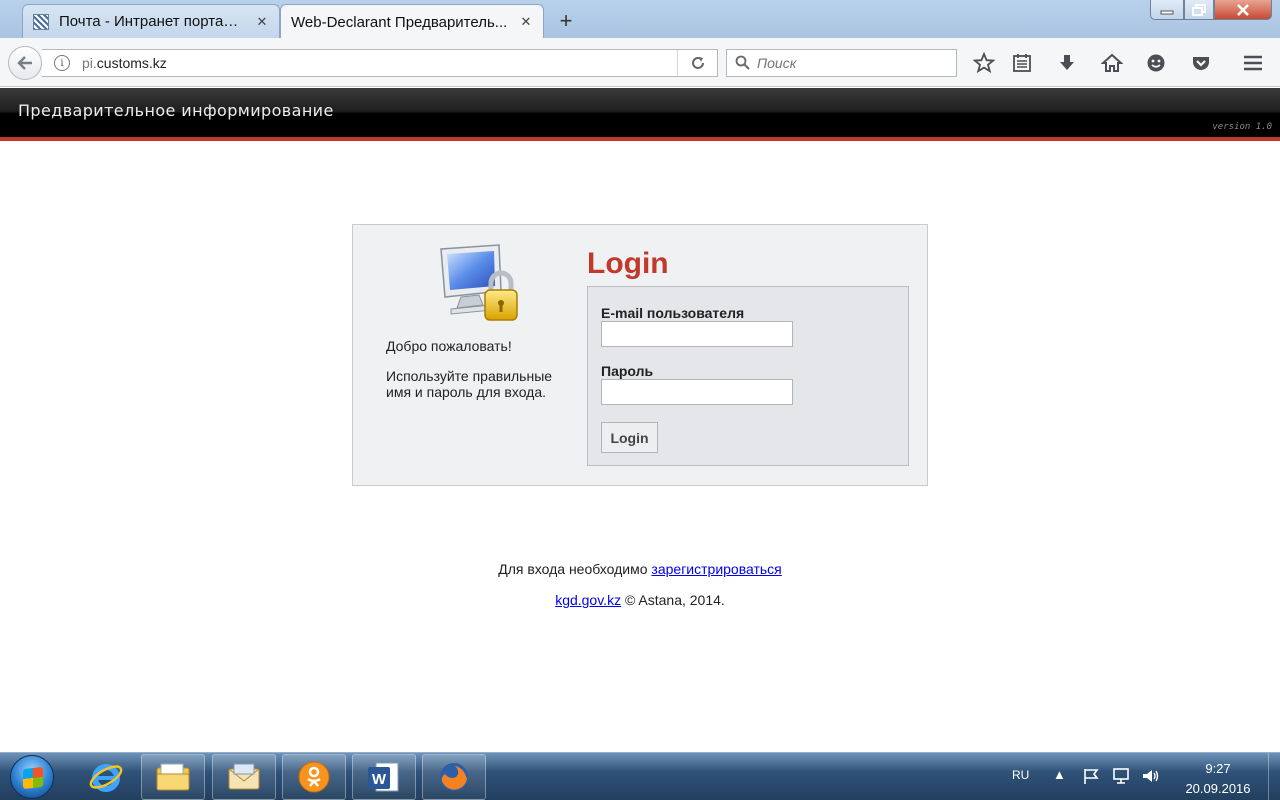 This screenshot has width=1280, height=800. Describe the element at coordinates (1253, 63) in the screenshot. I see `menu-icon` at that location.